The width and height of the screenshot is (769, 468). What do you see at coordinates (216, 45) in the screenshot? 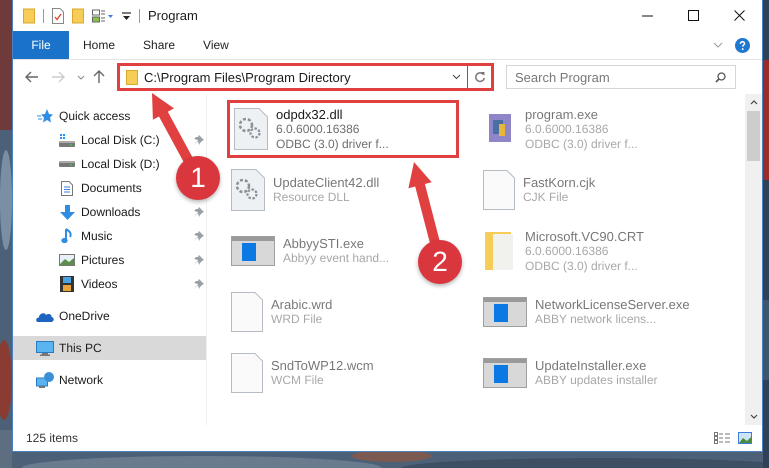
I see `ribbon-tab: View` at bounding box center [216, 45].